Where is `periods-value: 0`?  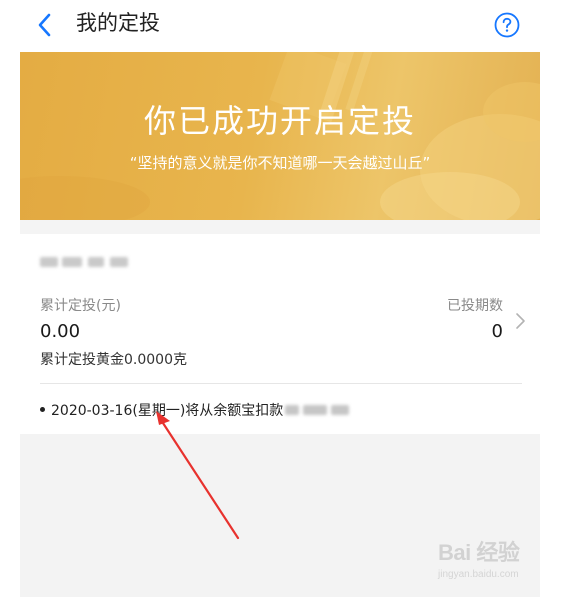
periods-value: 0 is located at coordinates (497, 331).